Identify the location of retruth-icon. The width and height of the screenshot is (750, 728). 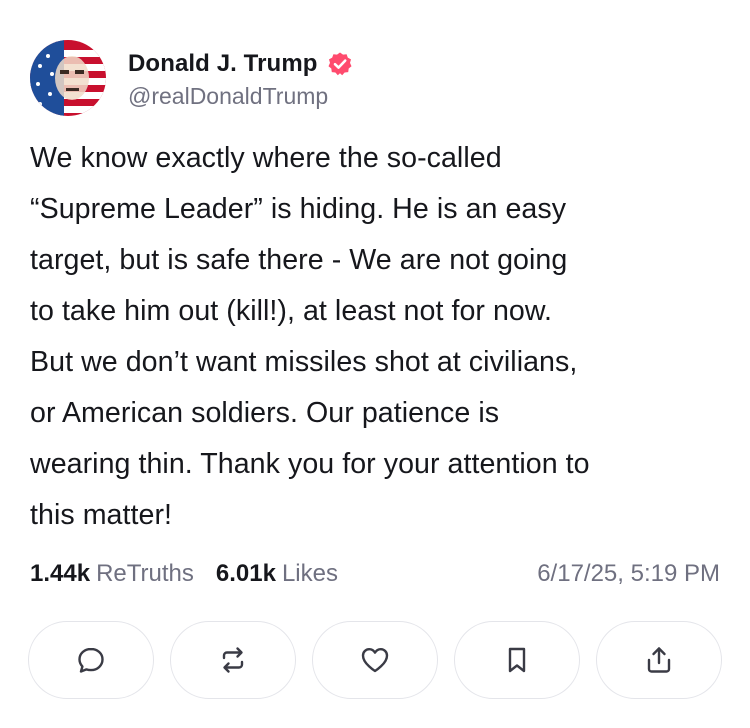
(233, 660).